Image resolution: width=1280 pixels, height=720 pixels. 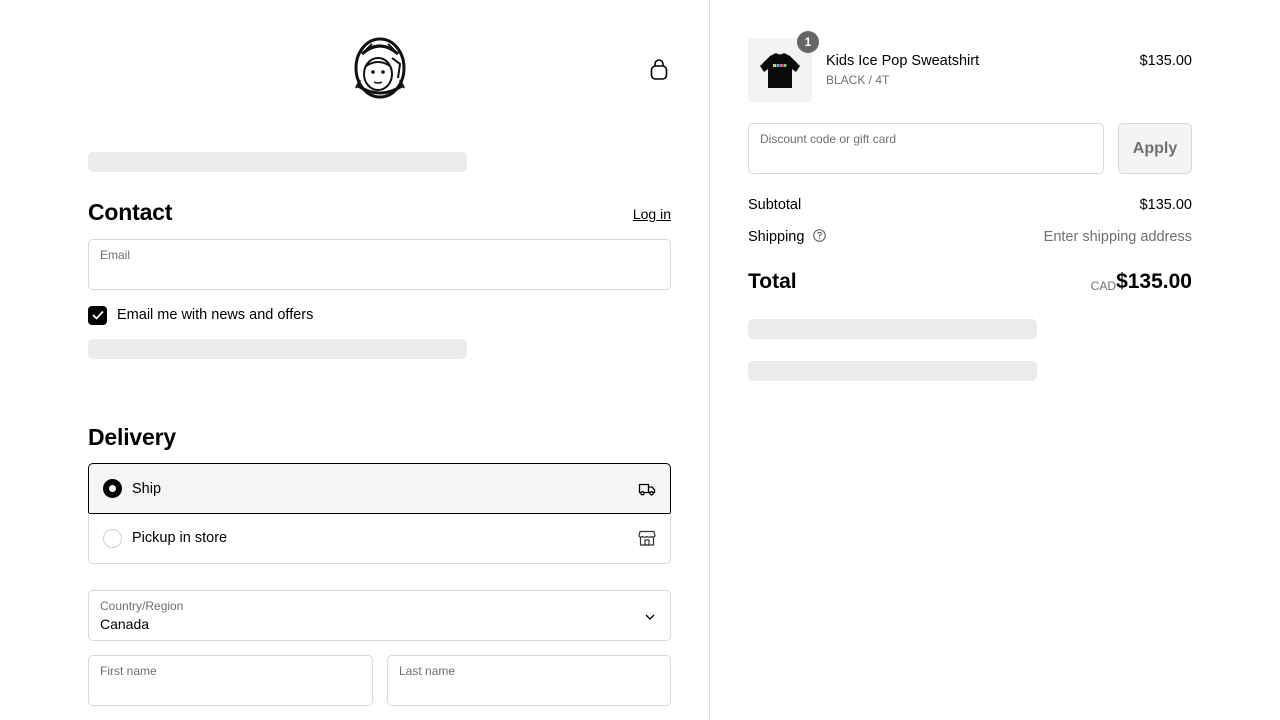 I want to click on shipping-label: Shipping, so click(x=776, y=237).